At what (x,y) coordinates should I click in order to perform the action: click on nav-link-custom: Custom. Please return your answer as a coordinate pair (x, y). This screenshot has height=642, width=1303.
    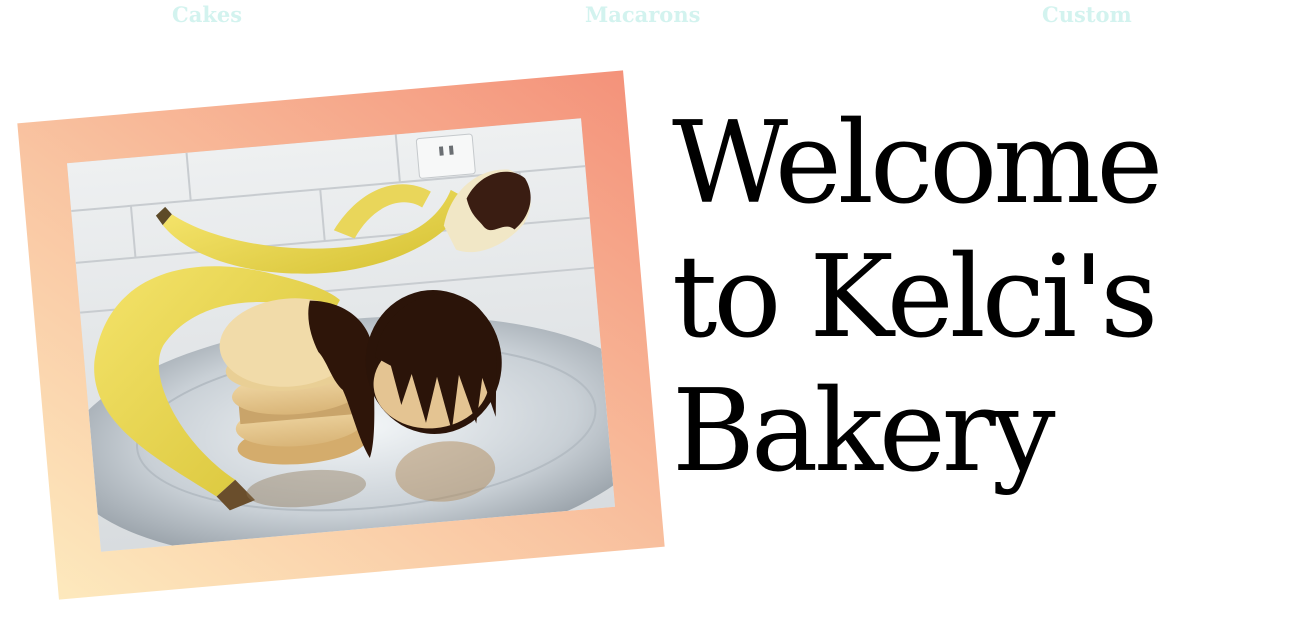
    Looking at the image, I should click on (1087, 14).